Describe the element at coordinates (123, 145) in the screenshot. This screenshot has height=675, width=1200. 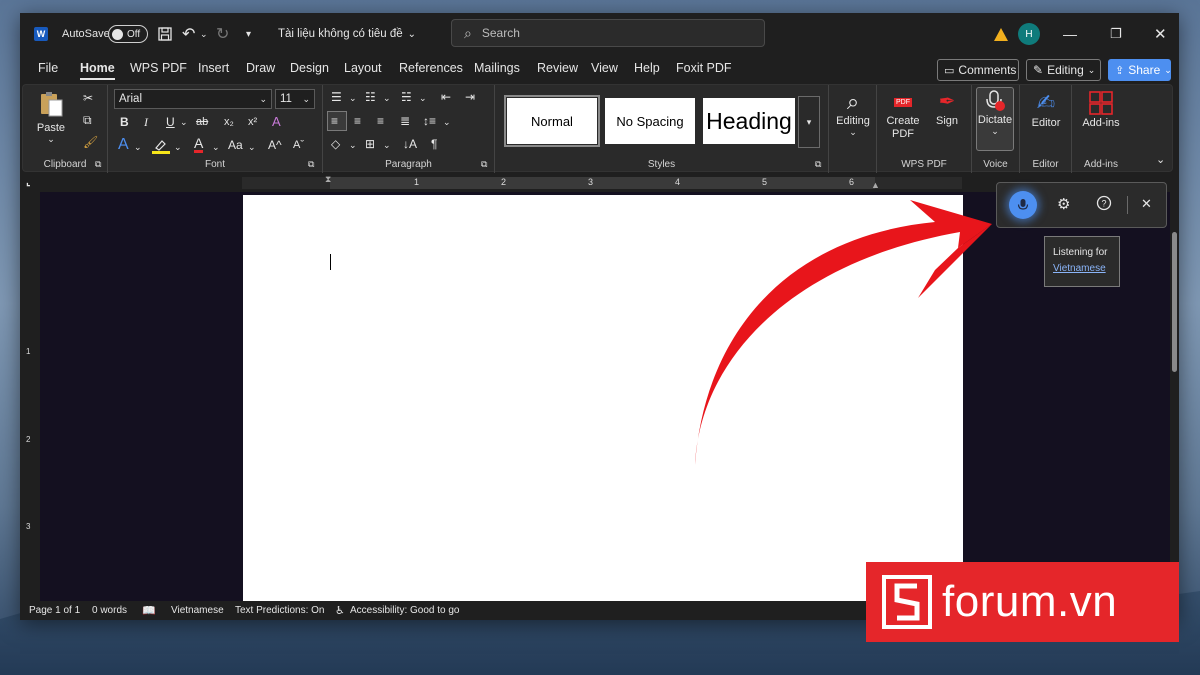
I see `text-effects-icon: A` at that location.